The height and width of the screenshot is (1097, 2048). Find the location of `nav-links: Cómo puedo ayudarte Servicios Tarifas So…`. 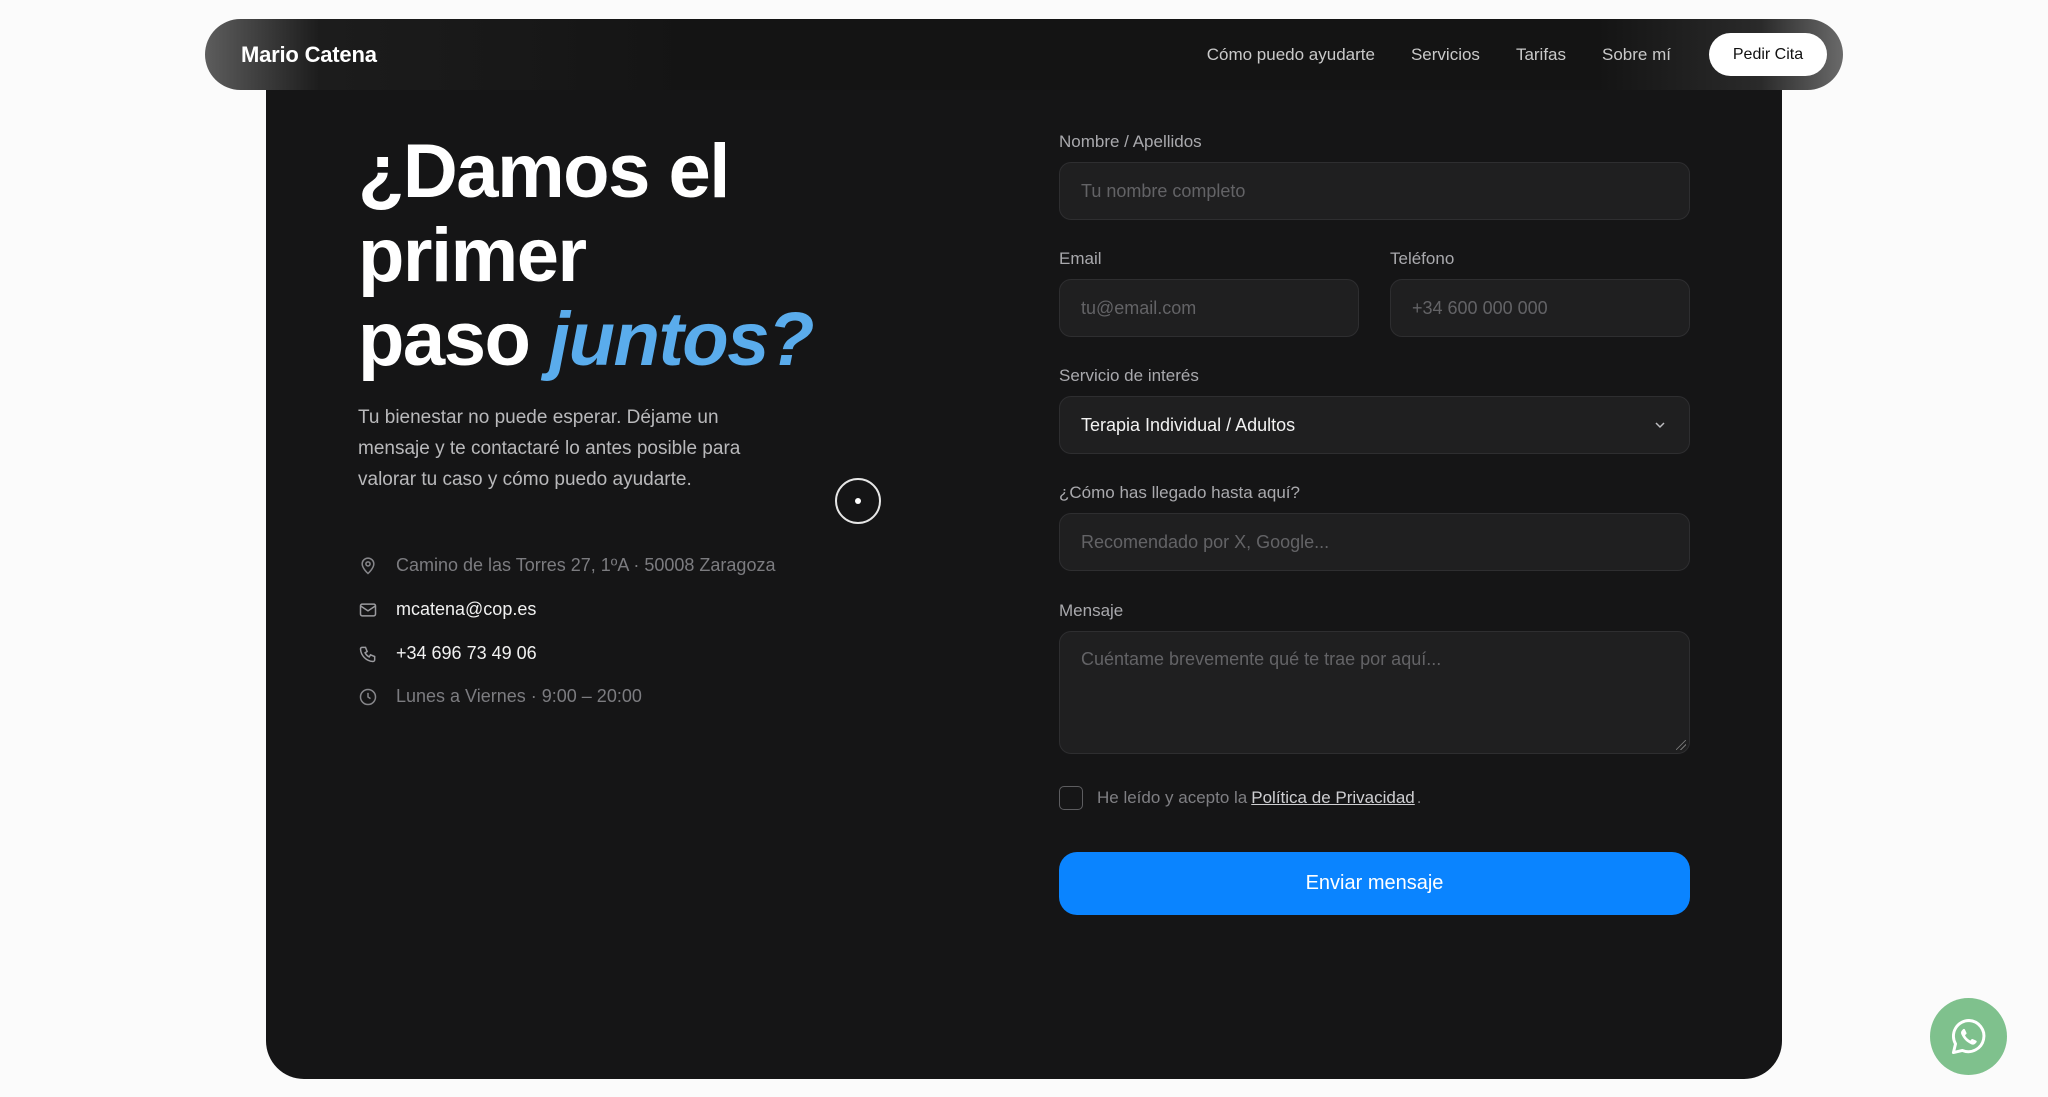

nav-links: Cómo puedo ayudarte Servicios Tarifas So… is located at coordinates (1517, 54).